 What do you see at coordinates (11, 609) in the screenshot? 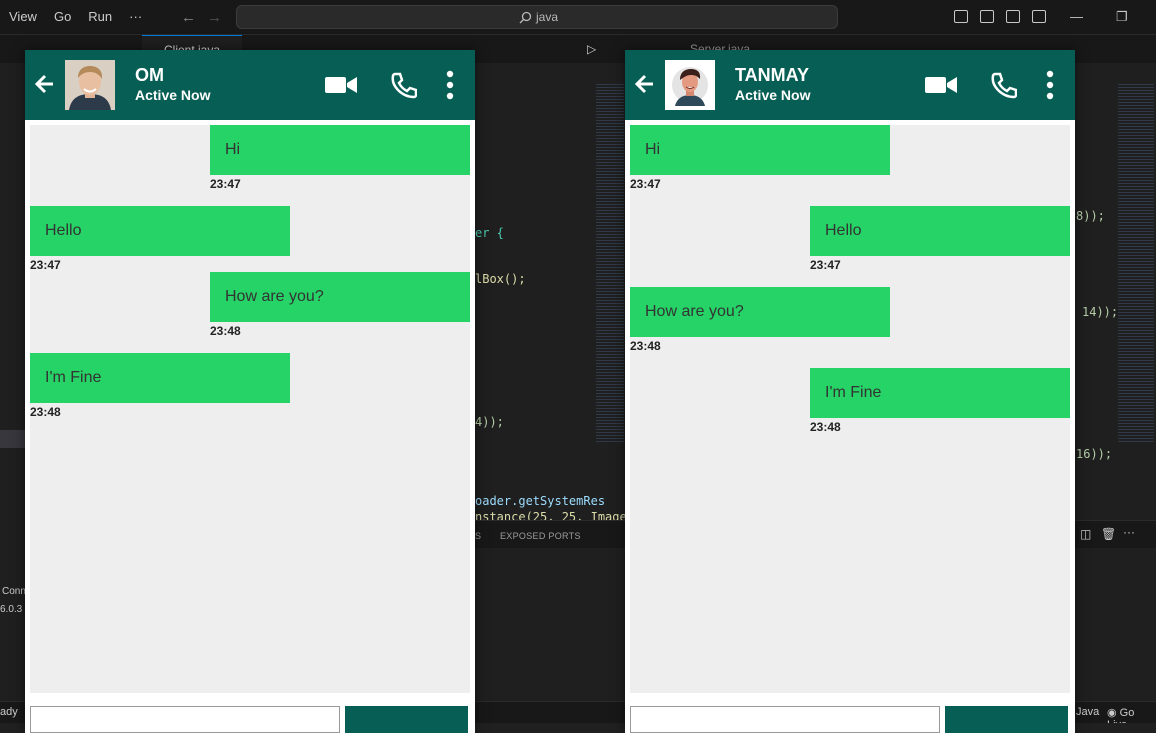
I see `side-text: 6.0.3` at bounding box center [11, 609].